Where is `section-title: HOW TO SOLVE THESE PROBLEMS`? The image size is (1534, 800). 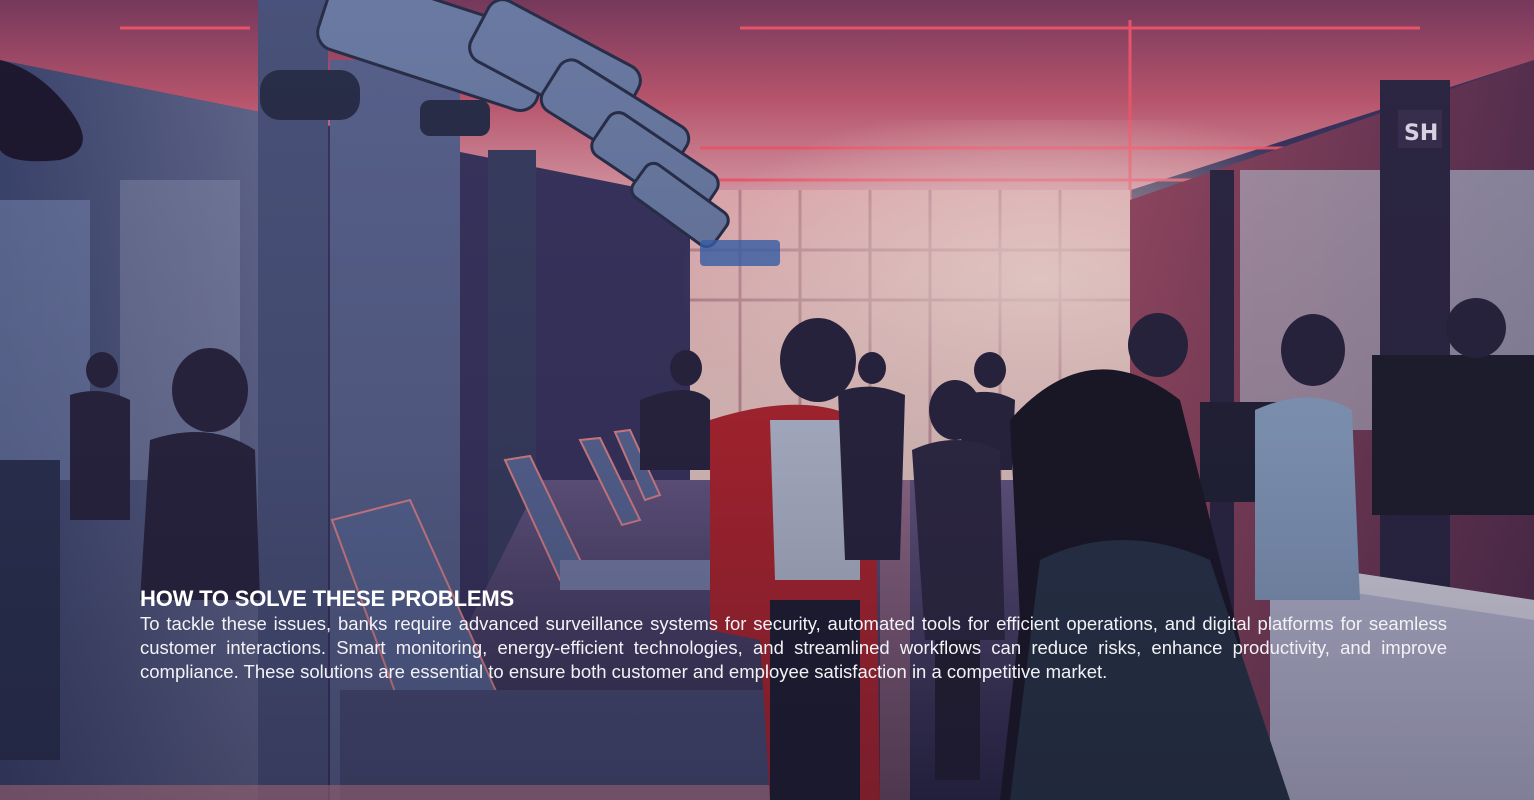
section-title: HOW TO SOLVE THESE PROBLEMS is located at coordinates (327, 598).